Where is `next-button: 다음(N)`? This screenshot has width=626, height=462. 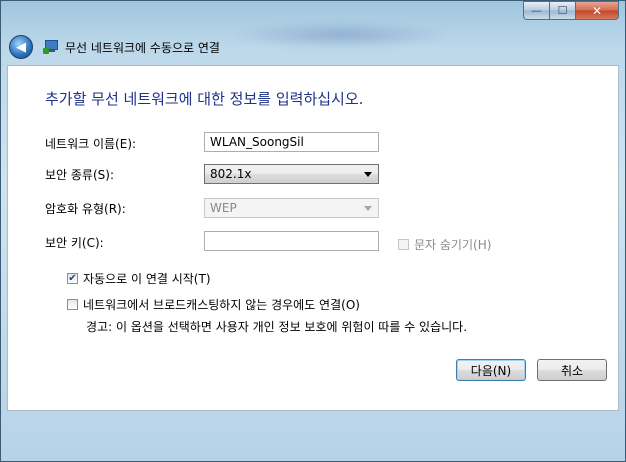
next-button: 다음(N) is located at coordinates (491, 370).